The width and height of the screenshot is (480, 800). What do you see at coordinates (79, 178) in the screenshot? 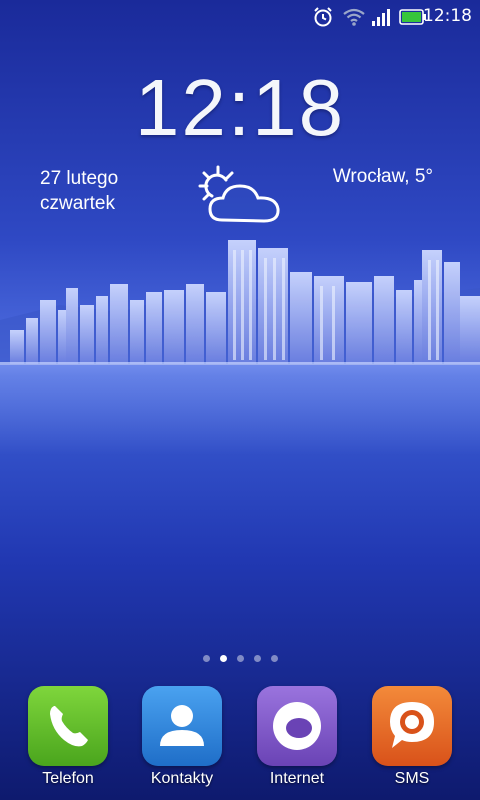
I see `date-text: 27 lutego` at bounding box center [79, 178].